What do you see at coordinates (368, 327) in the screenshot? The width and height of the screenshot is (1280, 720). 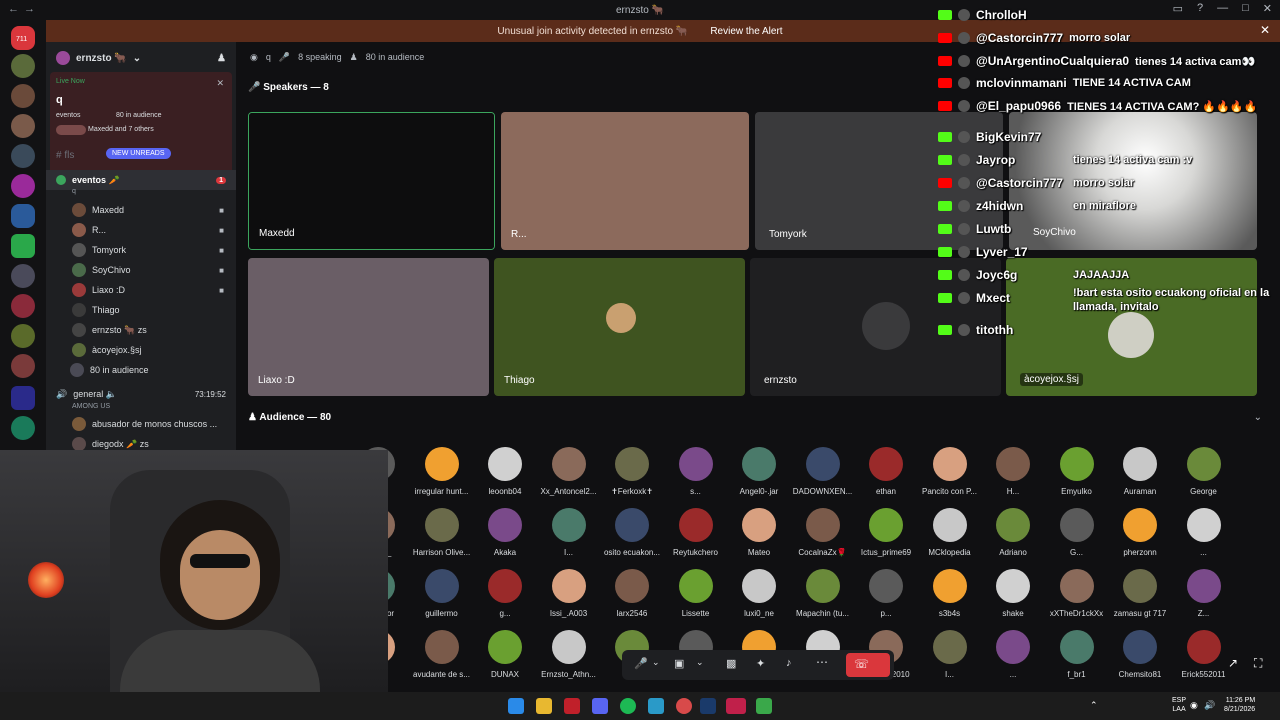 I see `speaker-tile: Liaxo :D` at bounding box center [368, 327].